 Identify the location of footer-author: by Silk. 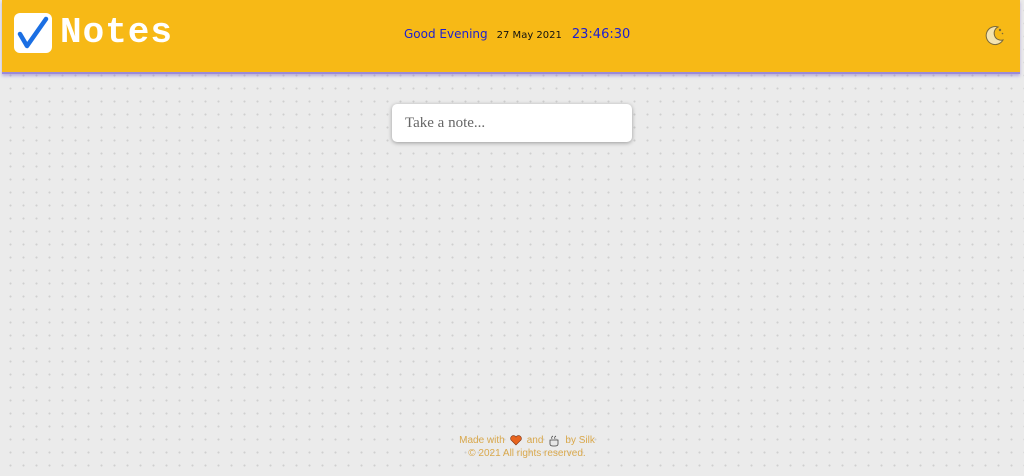
(580, 440).